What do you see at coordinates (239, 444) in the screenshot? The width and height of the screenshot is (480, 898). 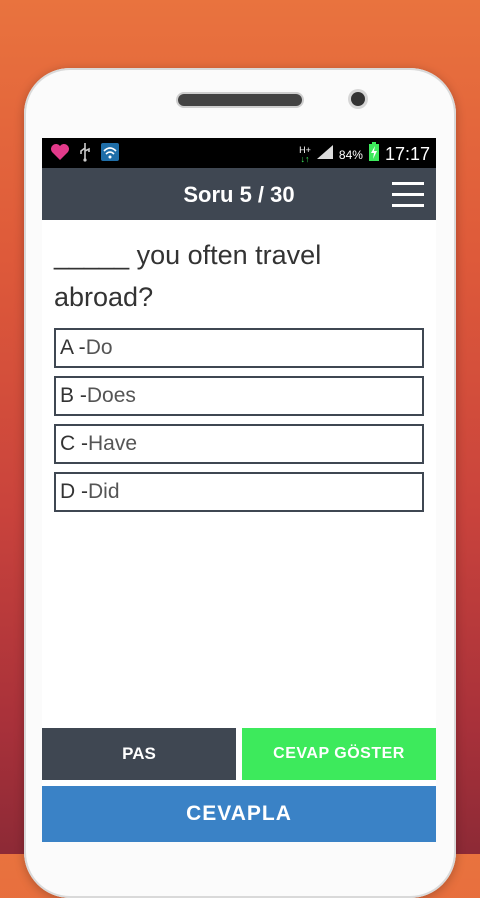 I see `option-c: C - Have` at bounding box center [239, 444].